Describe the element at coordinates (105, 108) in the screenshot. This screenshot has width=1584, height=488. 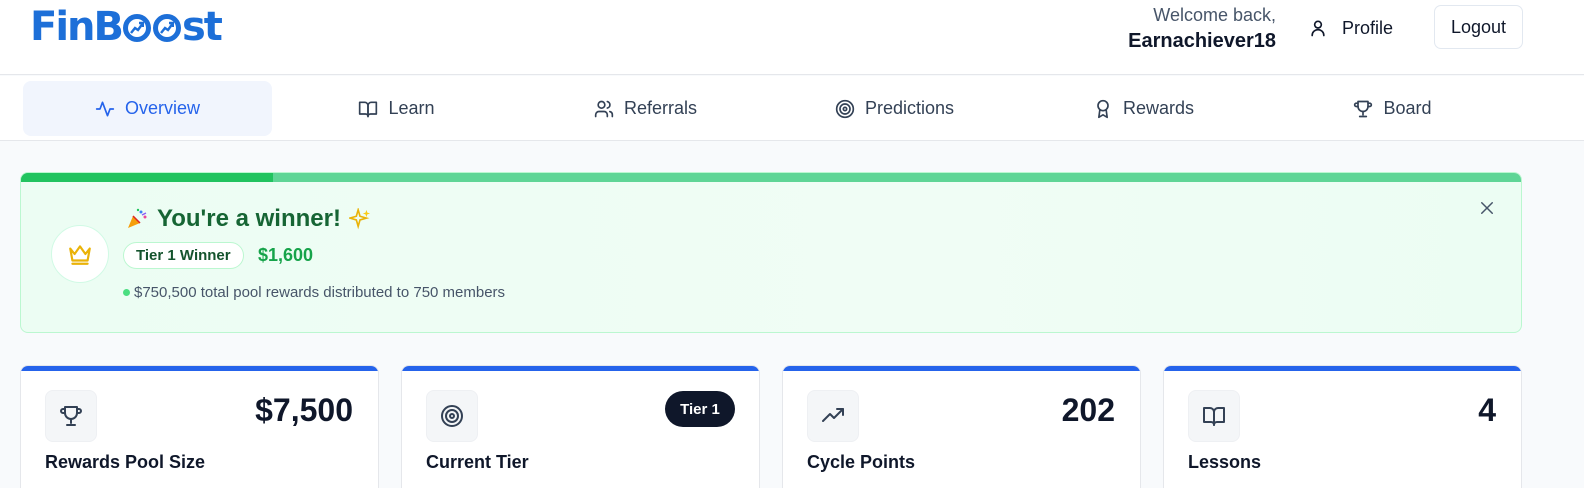
I see `activity-icon` at that location.